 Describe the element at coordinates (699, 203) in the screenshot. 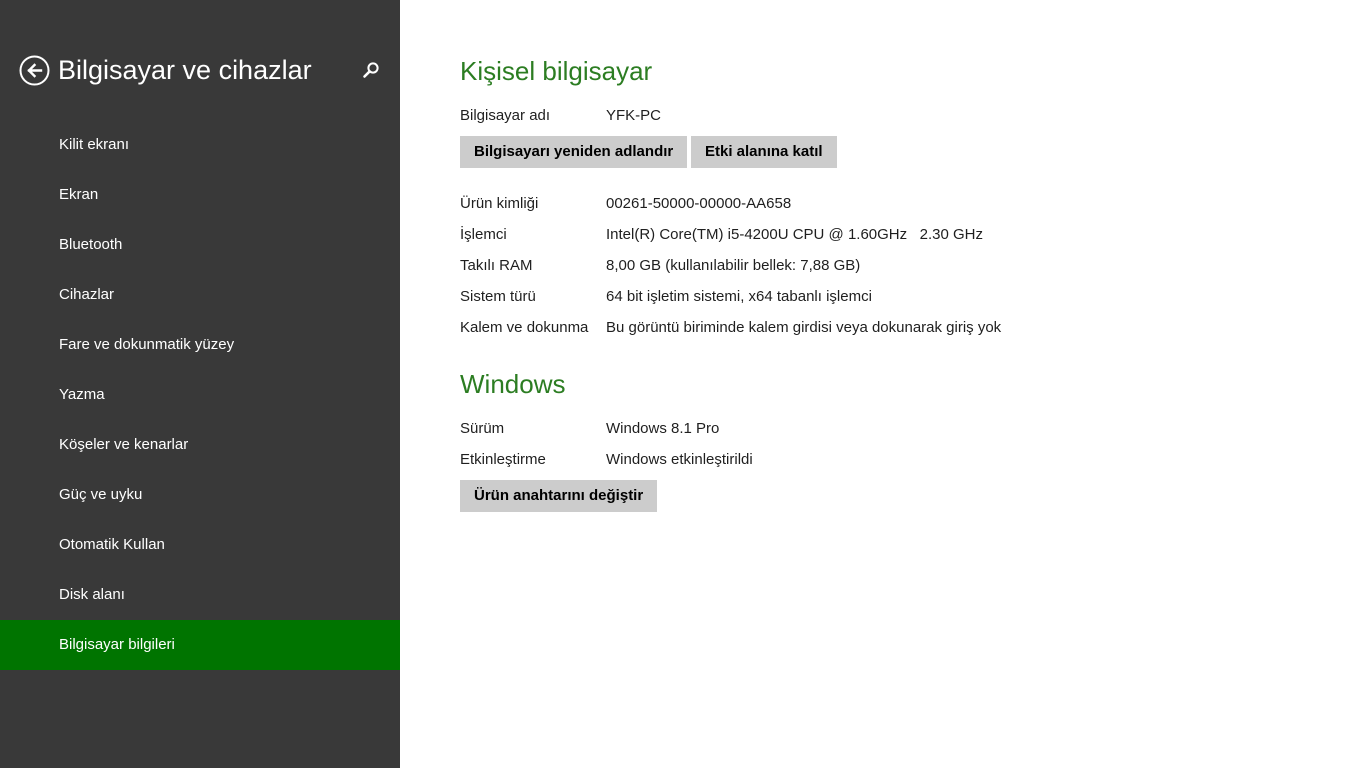

I see `product-id-value: 00261-50000-00000-AA658` at that location.